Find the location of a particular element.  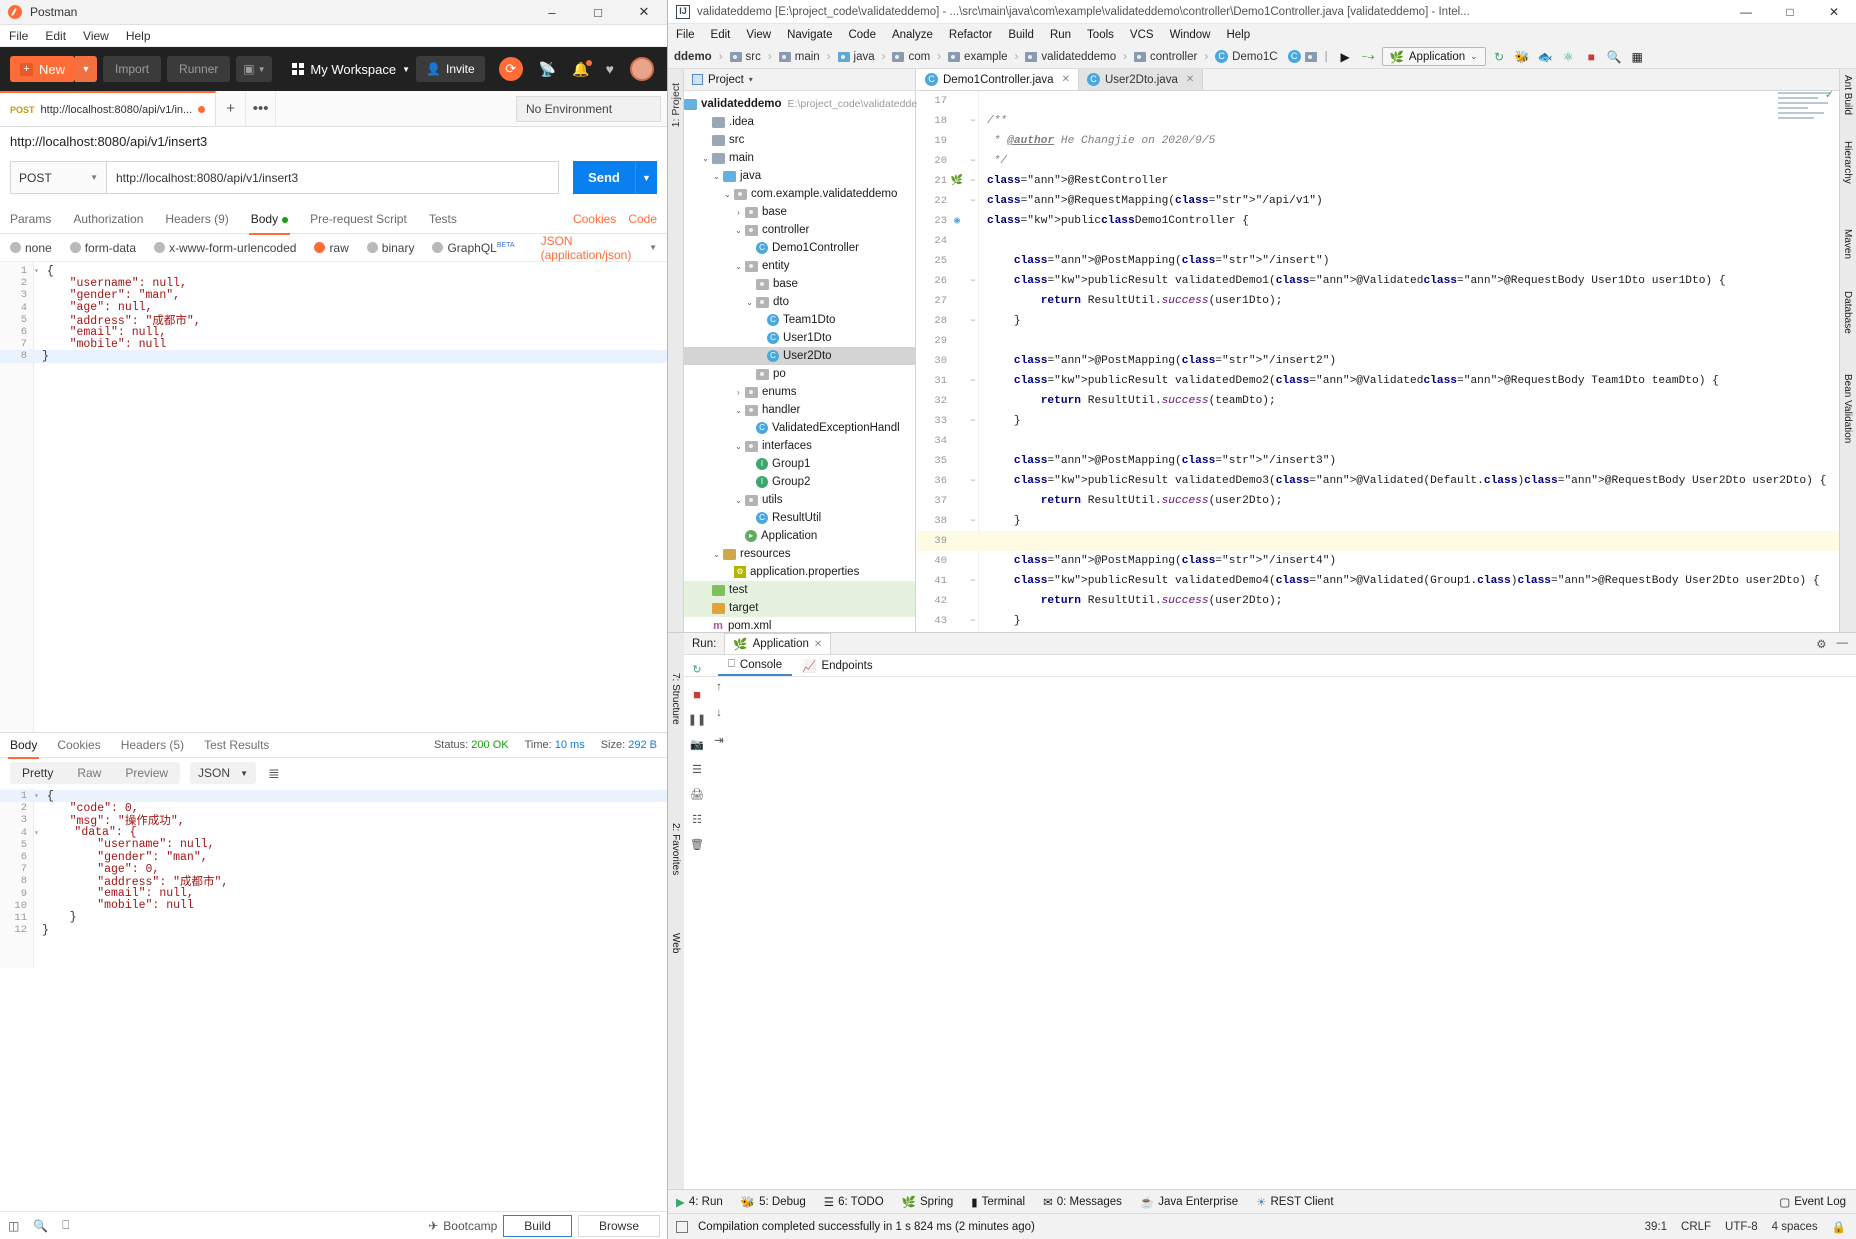

breadcrumb-item-ddemo: ddemo is located at coordinates (693, 57).